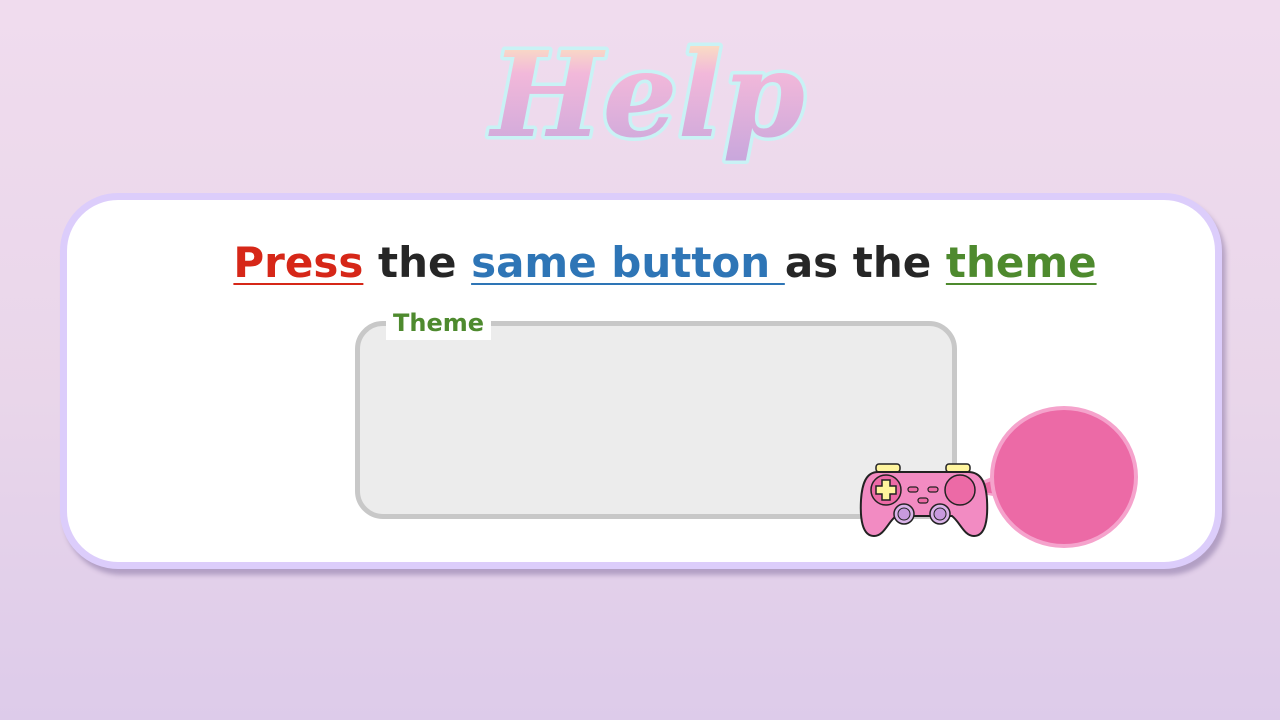 The width and height of the screenshot is (1280, 720). What do you see at coordinates (298, 262) in the screenshot?
I see `instruction-word-press: Press` at bounding box center [298, 262].